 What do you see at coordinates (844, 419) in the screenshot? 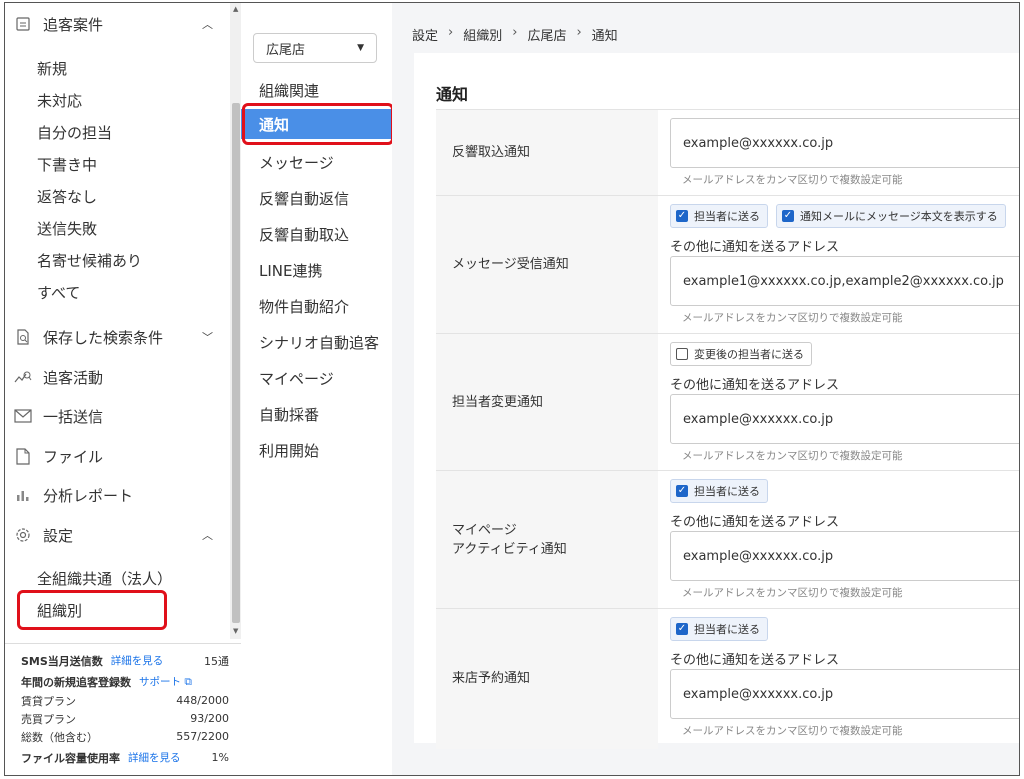
I see `assignee-email-input: example@xxxxxx.co.jp` at bounding box center [844, 419].